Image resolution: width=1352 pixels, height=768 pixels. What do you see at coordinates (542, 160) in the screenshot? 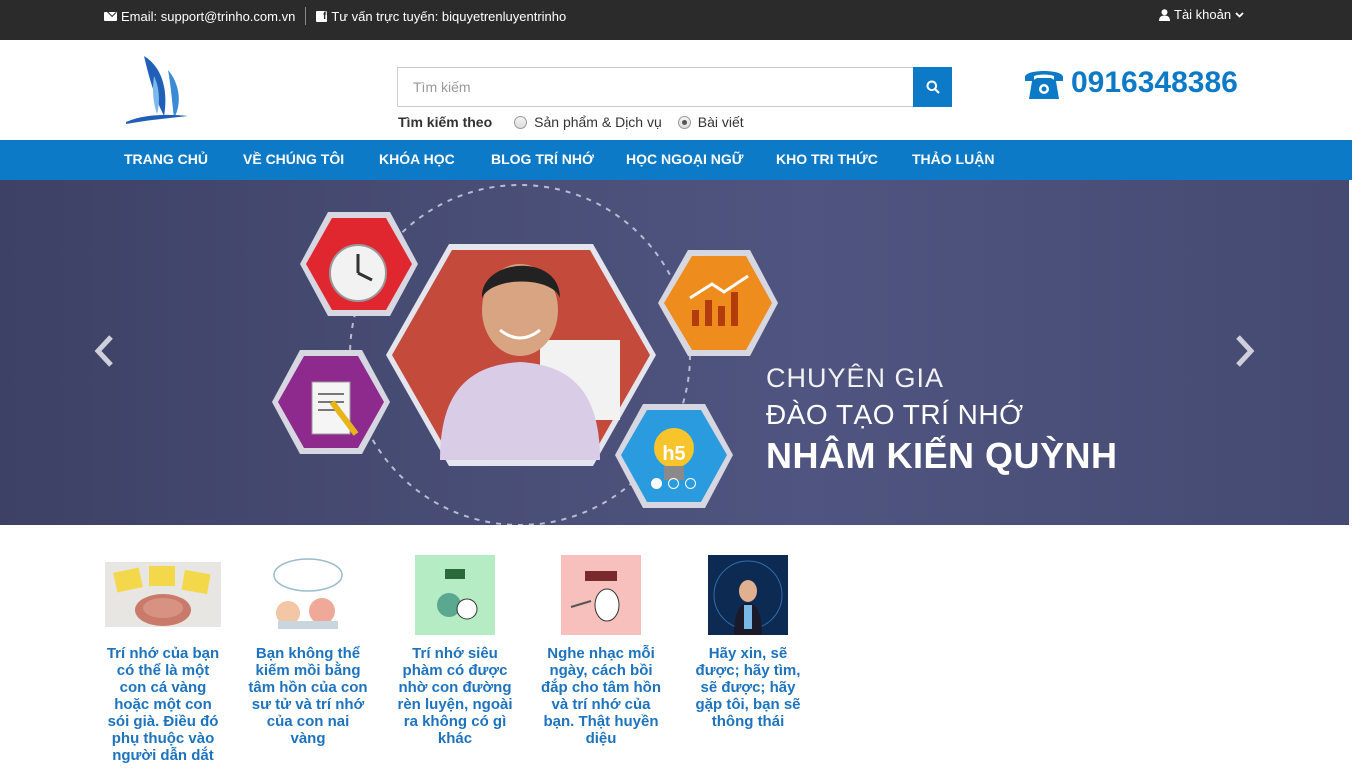
I see `nav-blog: BLOG TRÍ NHỚ` at bounding box center [542, 160].